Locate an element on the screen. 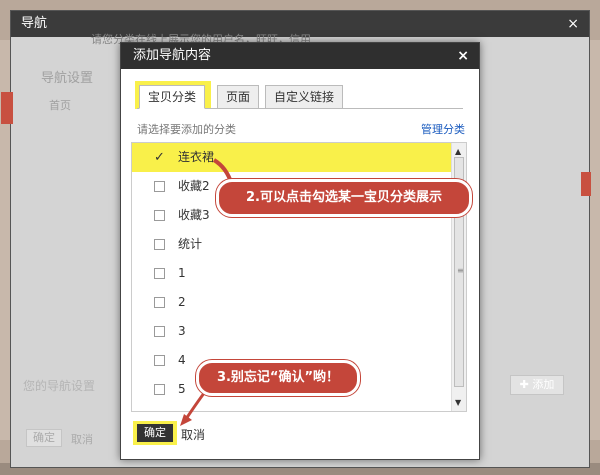 The height and width of the screenshot is (475, 600). category-label: 2 is located at coordinates (182, 302).